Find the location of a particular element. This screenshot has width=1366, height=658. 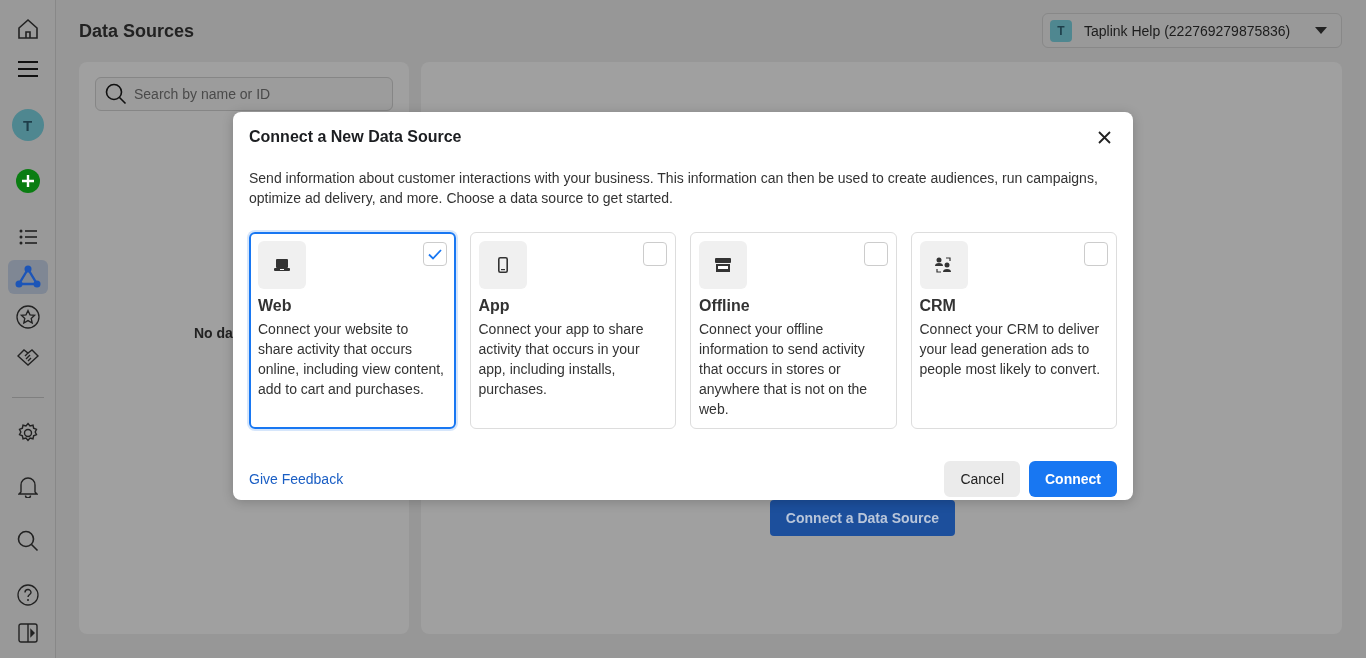

page-title: Data Sources is located at coordinates (137, 31).